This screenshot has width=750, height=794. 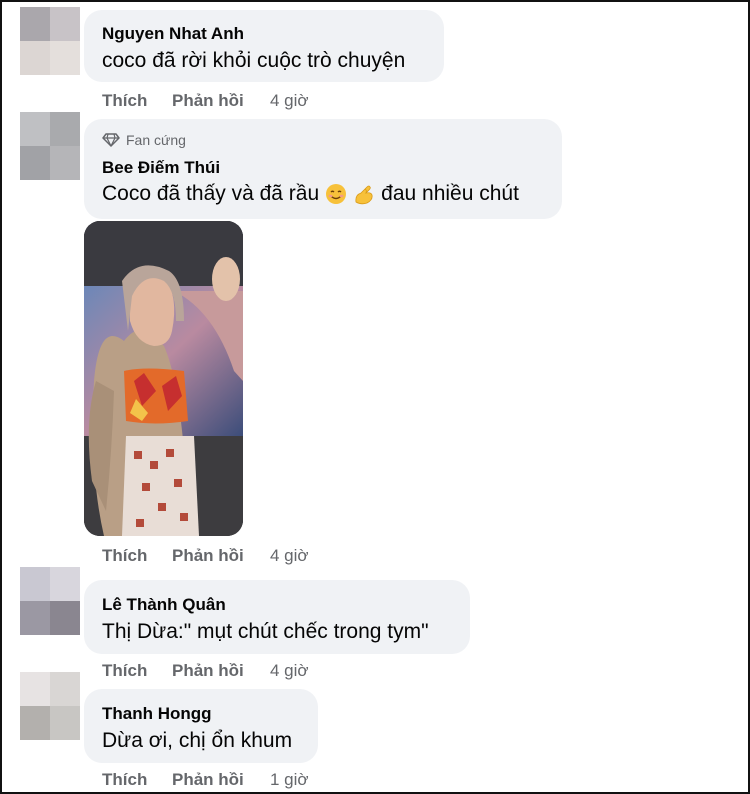 I want to click on comment-text: Dừa ơi, chị ổn khum, so click(x=197, y=740).